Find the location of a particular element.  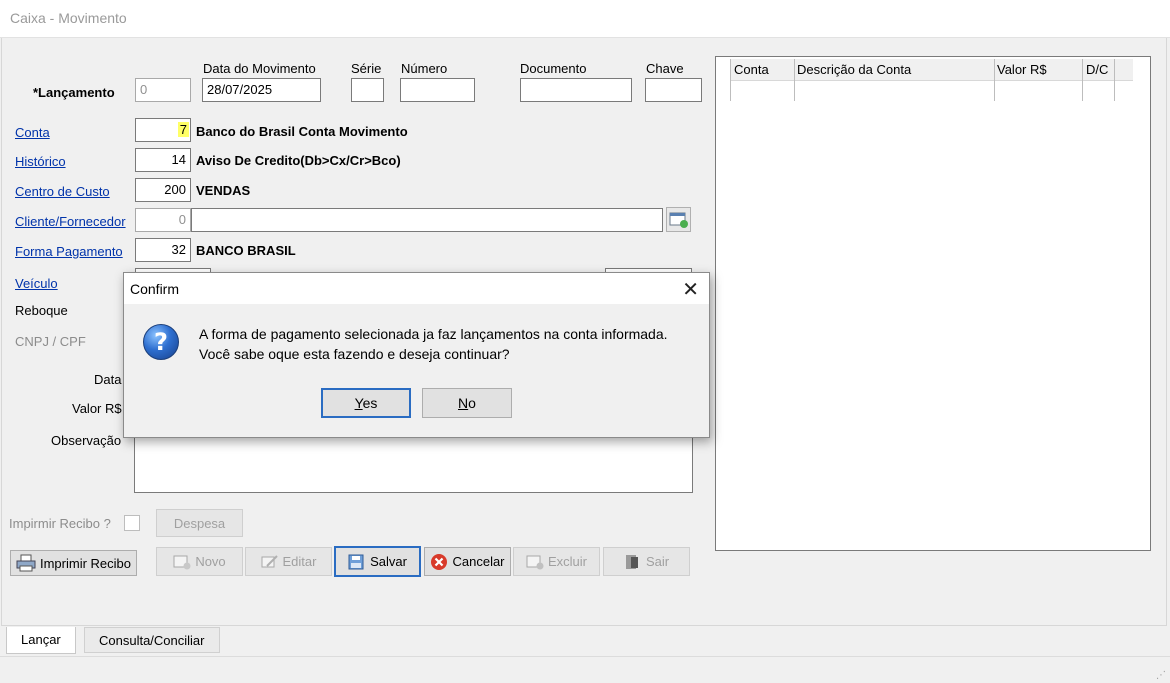

printer-icon is located at coordinates (26, 563).